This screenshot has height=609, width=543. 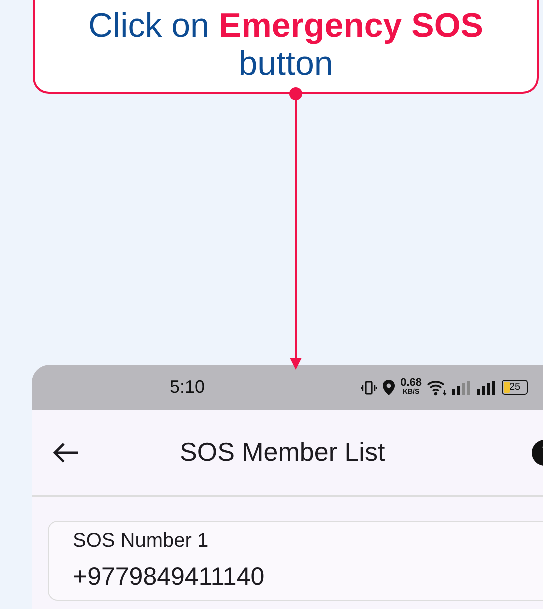 I want to click on member-card: SOS Number 1 +9779849411140, so click(x=295, y=561).